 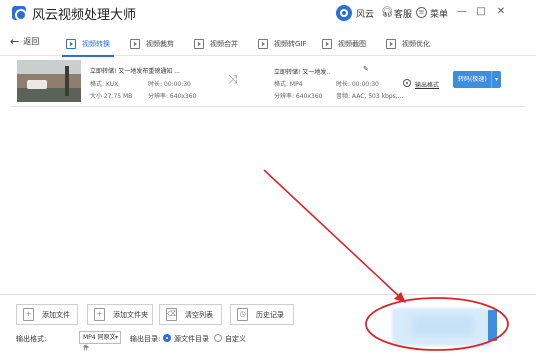 I want to click on video-crop-icon, so click(x=135, y=44).